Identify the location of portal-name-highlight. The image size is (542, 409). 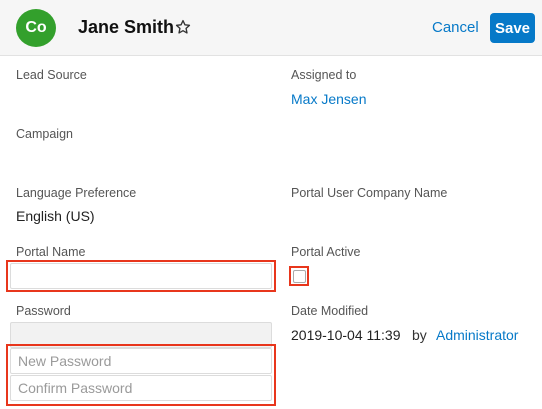
(141, 276).